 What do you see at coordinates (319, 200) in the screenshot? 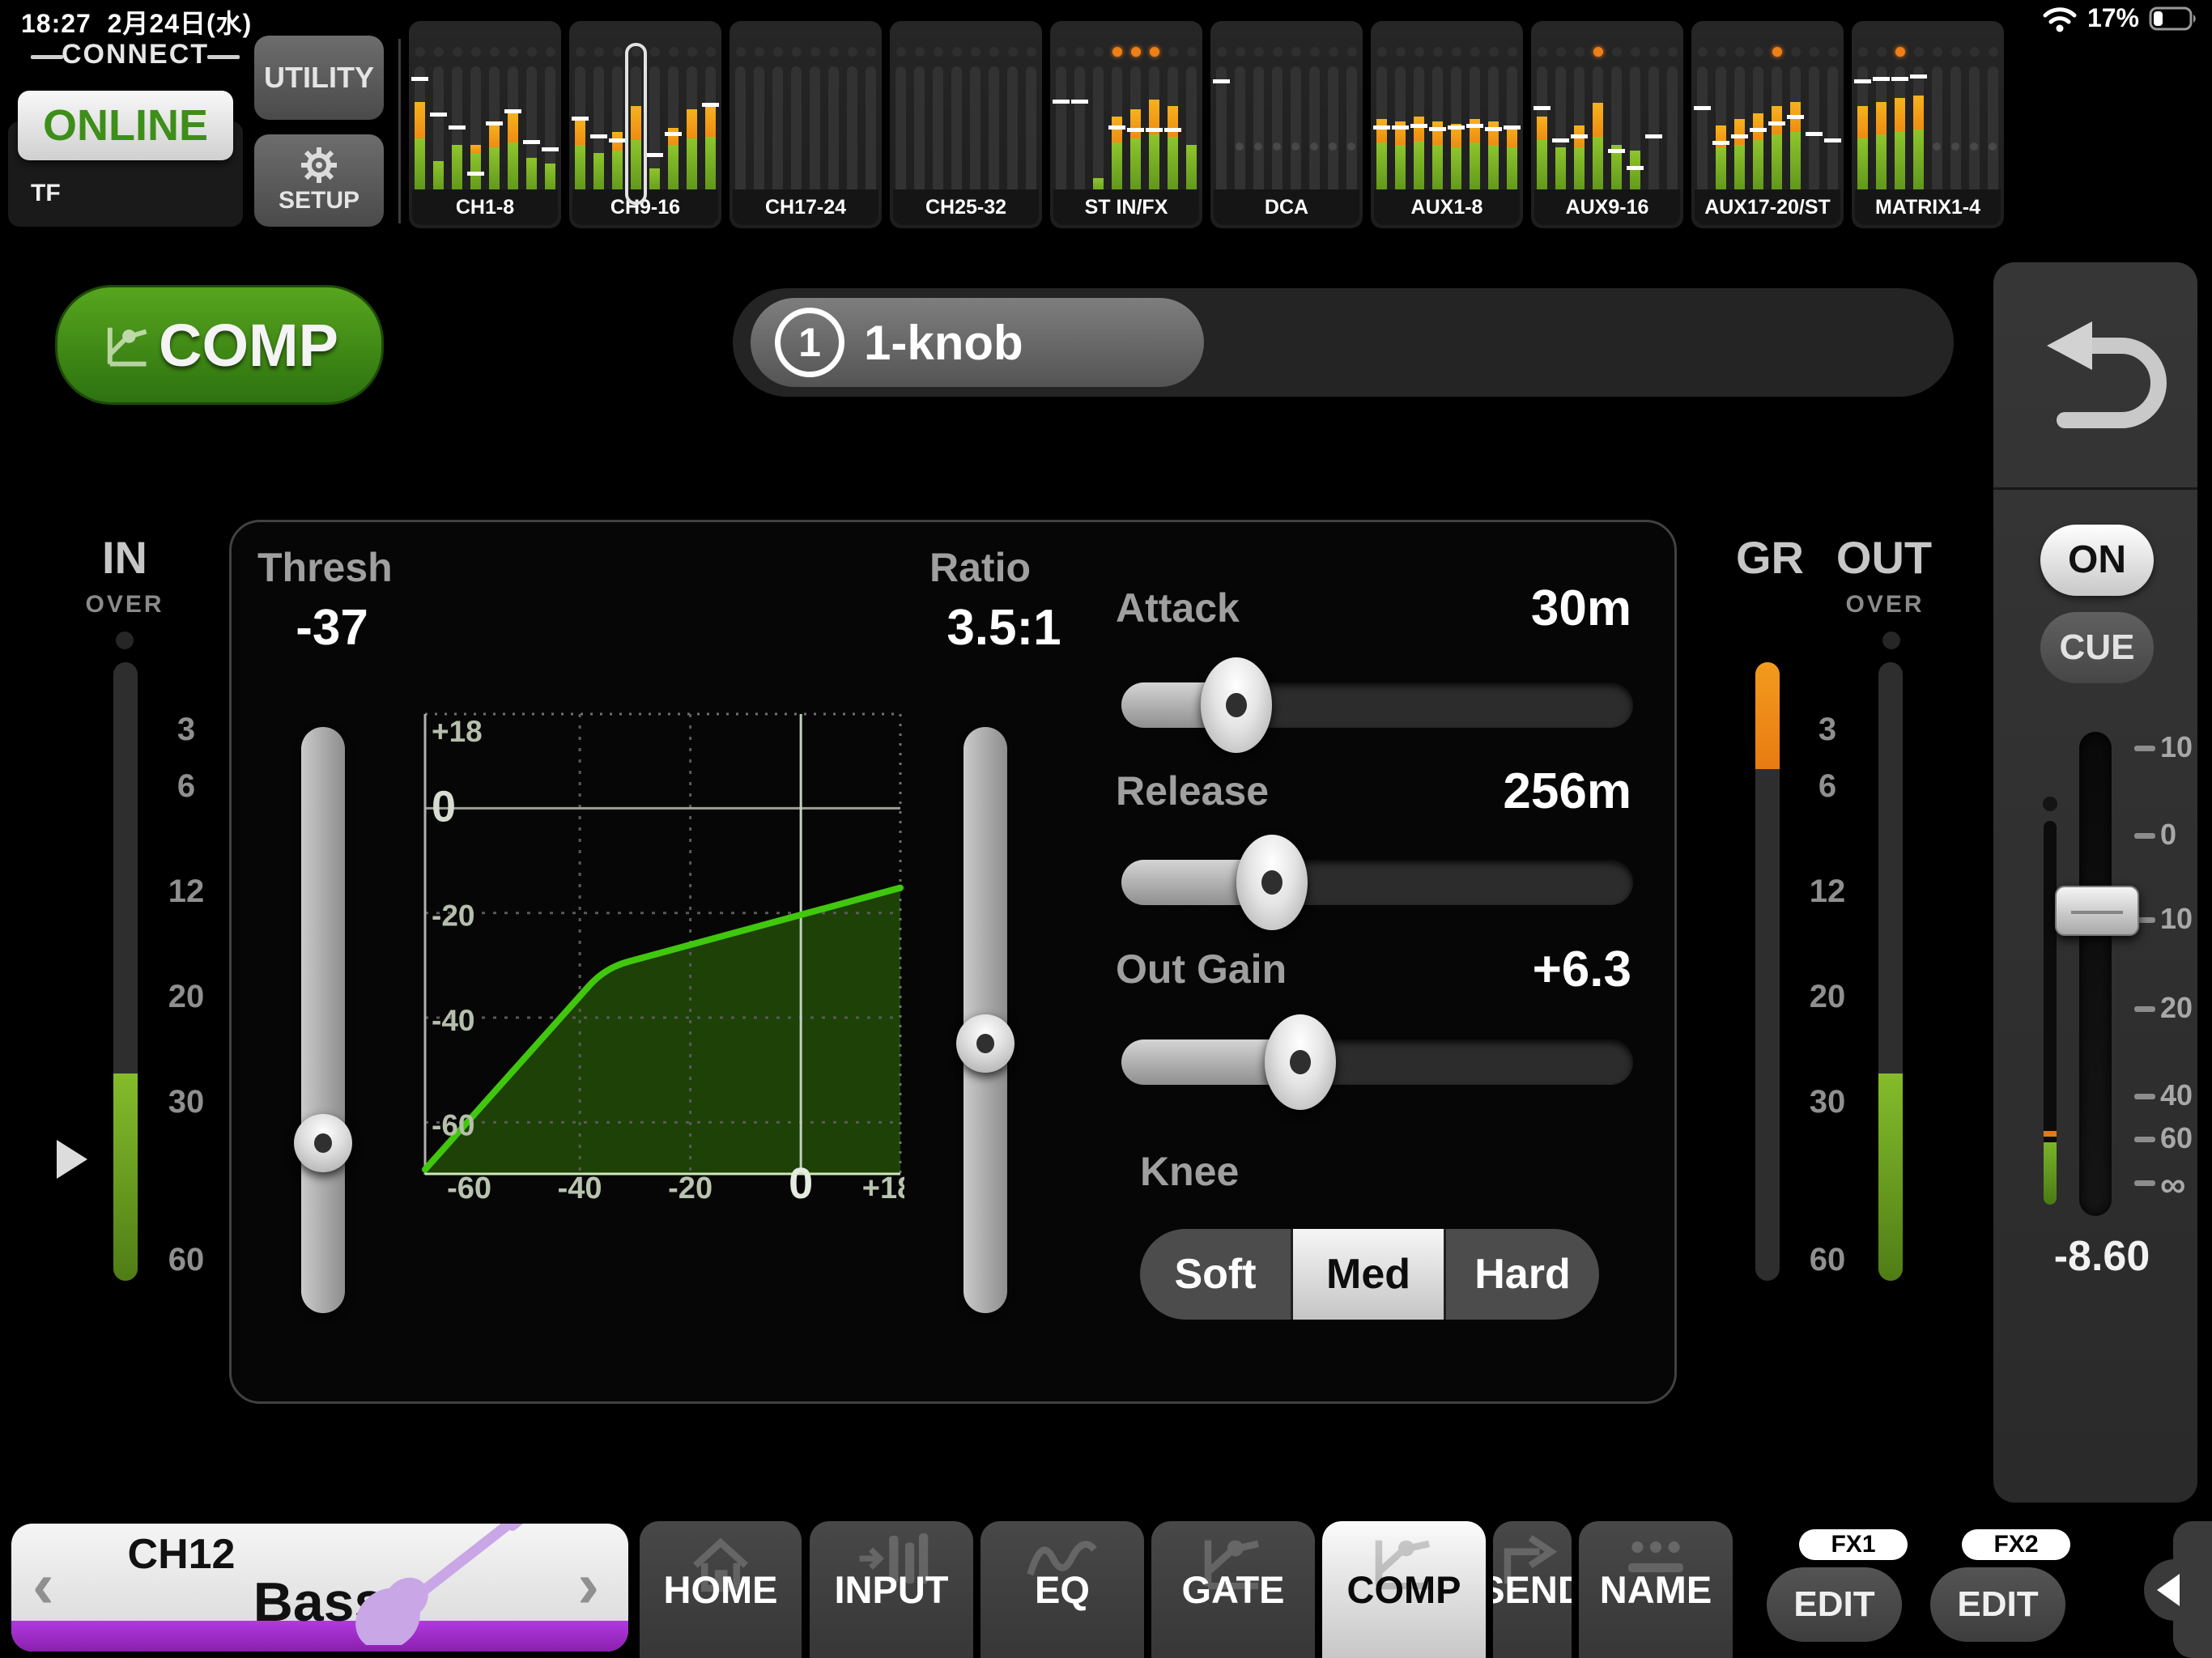
I see `setup-label: SETUP` at bounding box center [319, 200].